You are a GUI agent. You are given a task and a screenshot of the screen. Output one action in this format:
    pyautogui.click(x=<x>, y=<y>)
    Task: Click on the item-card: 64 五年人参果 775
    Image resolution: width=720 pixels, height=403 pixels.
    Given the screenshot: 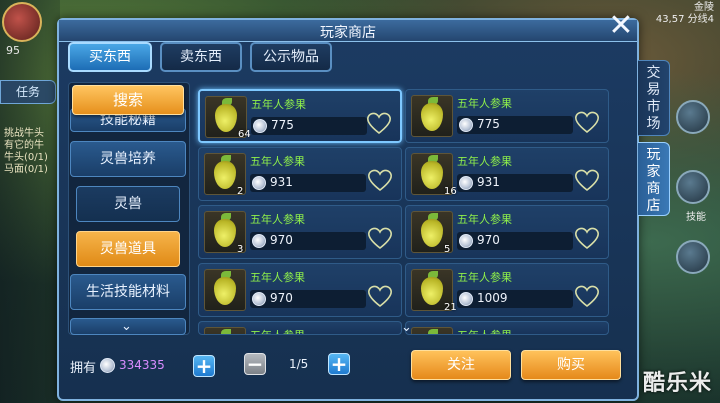 What is the action you would take?
    pyautogui.click(x=300, y=116)
    